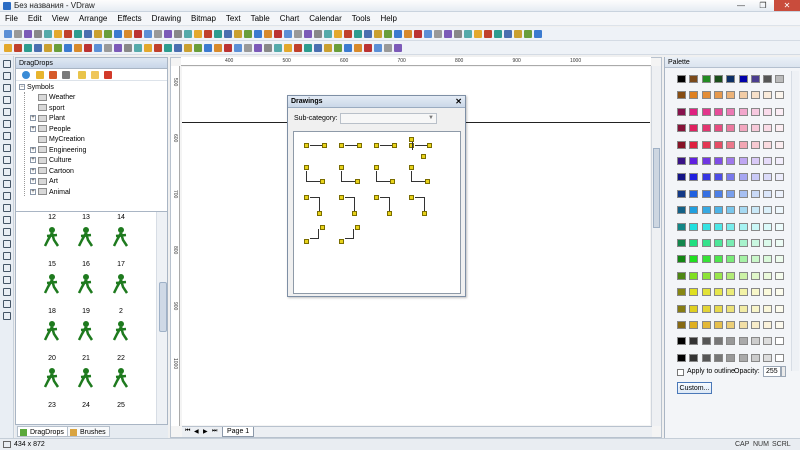 The image size is (800, 450). Describe the element at coordinates (214, 431) in the screenshot. I see `last-page-button: ⏭` at that location.